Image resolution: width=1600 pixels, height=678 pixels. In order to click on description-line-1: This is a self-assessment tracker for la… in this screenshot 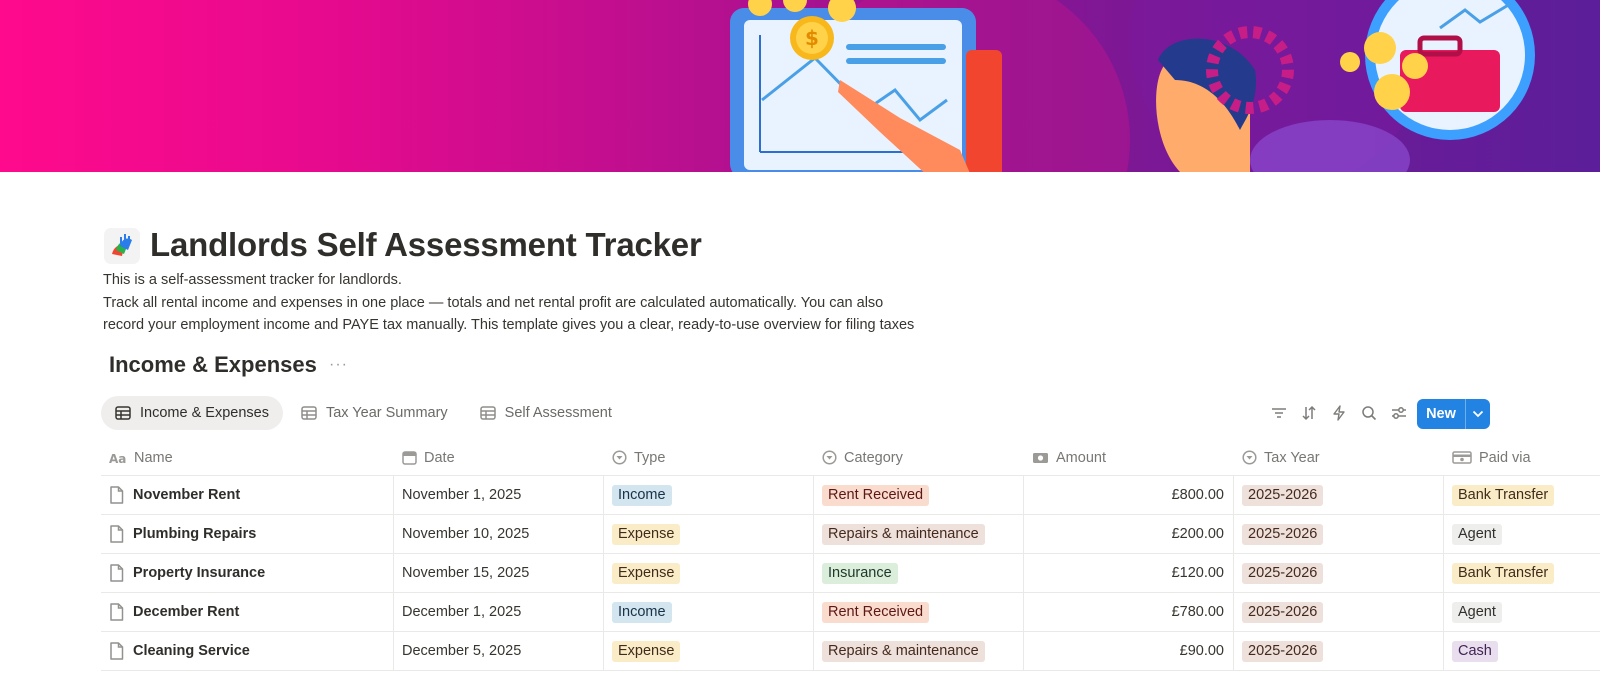, I will do `click(252, 280)`.